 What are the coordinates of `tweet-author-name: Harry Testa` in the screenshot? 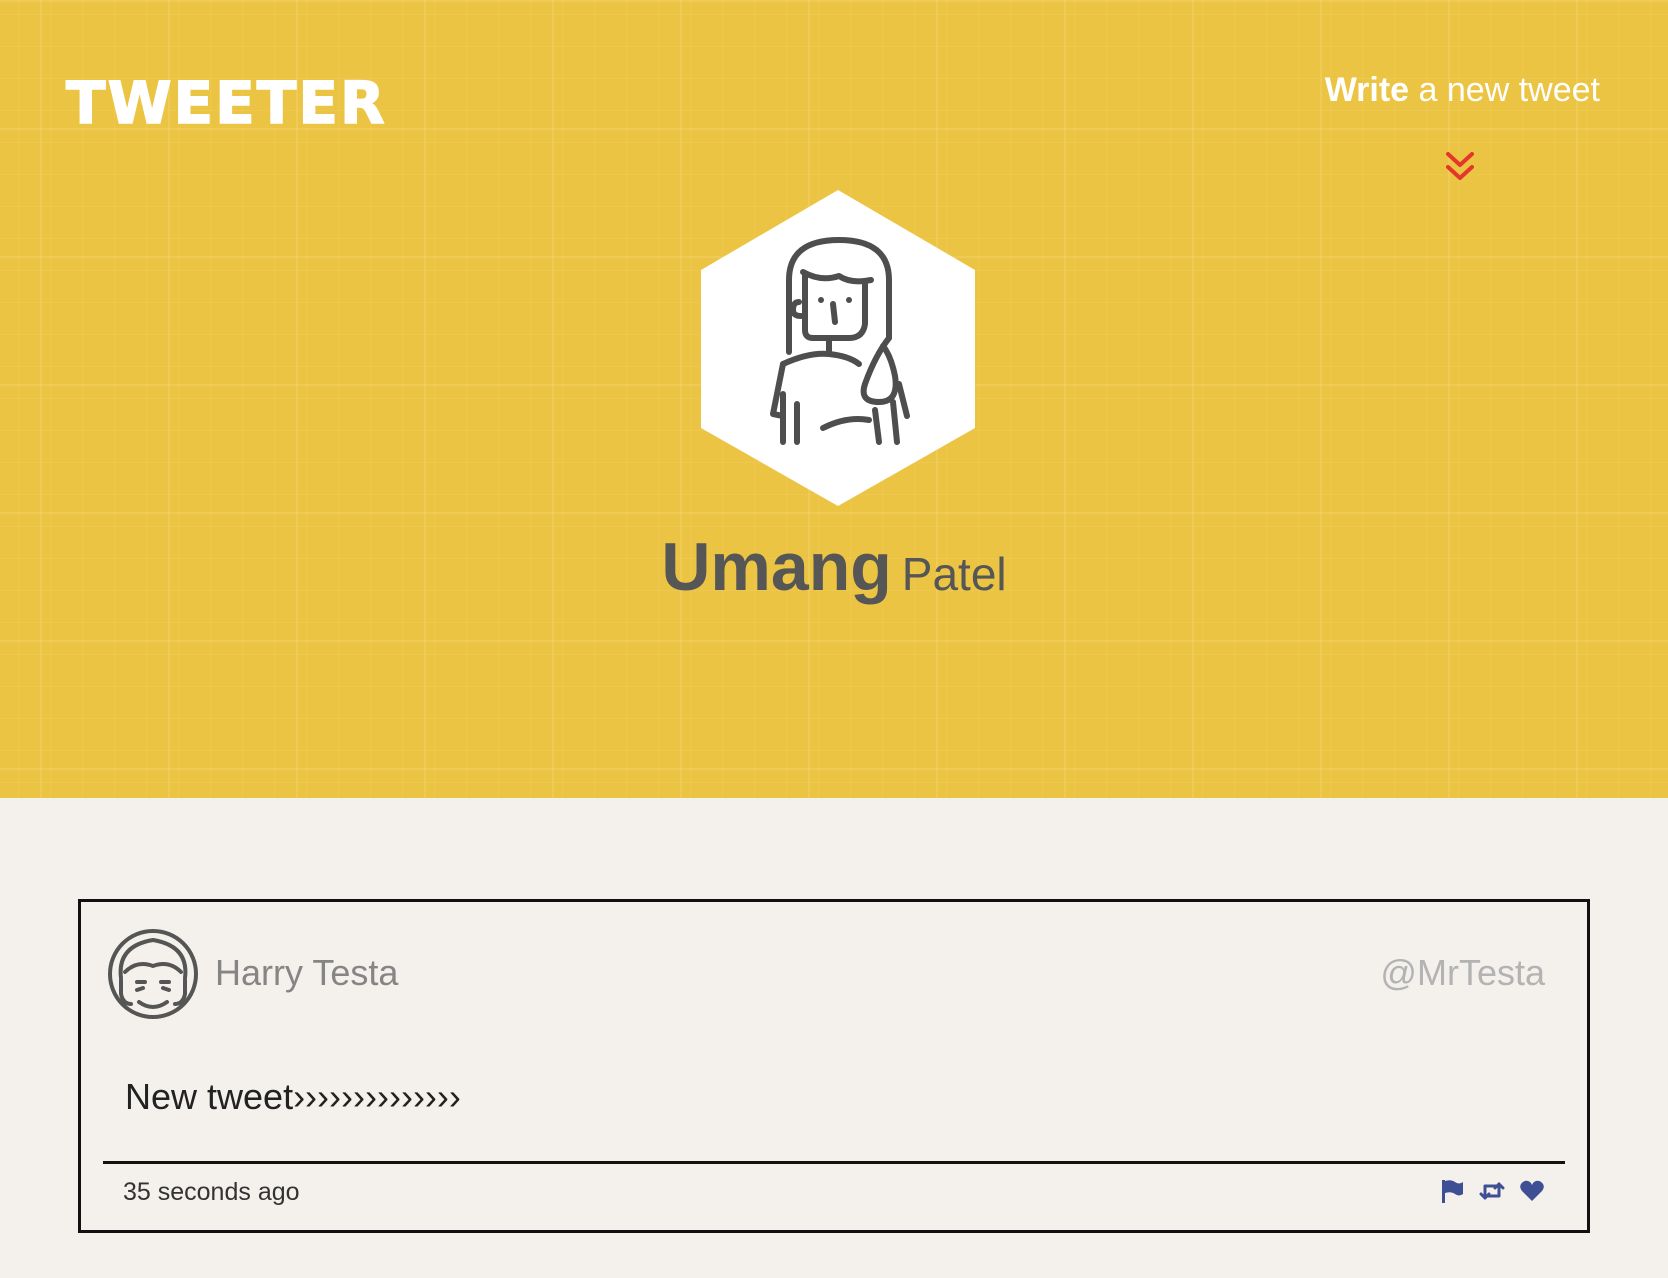 It's located at (306, 973).